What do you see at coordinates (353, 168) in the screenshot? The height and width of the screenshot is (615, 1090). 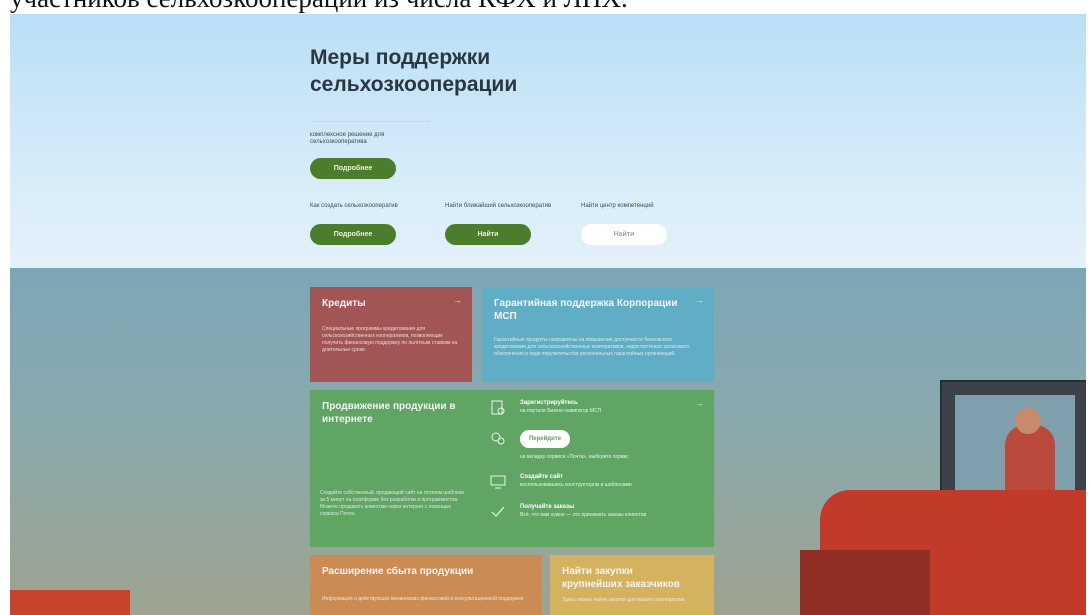 I see `details-button: Подробнее` at bounding box center [353, 168].